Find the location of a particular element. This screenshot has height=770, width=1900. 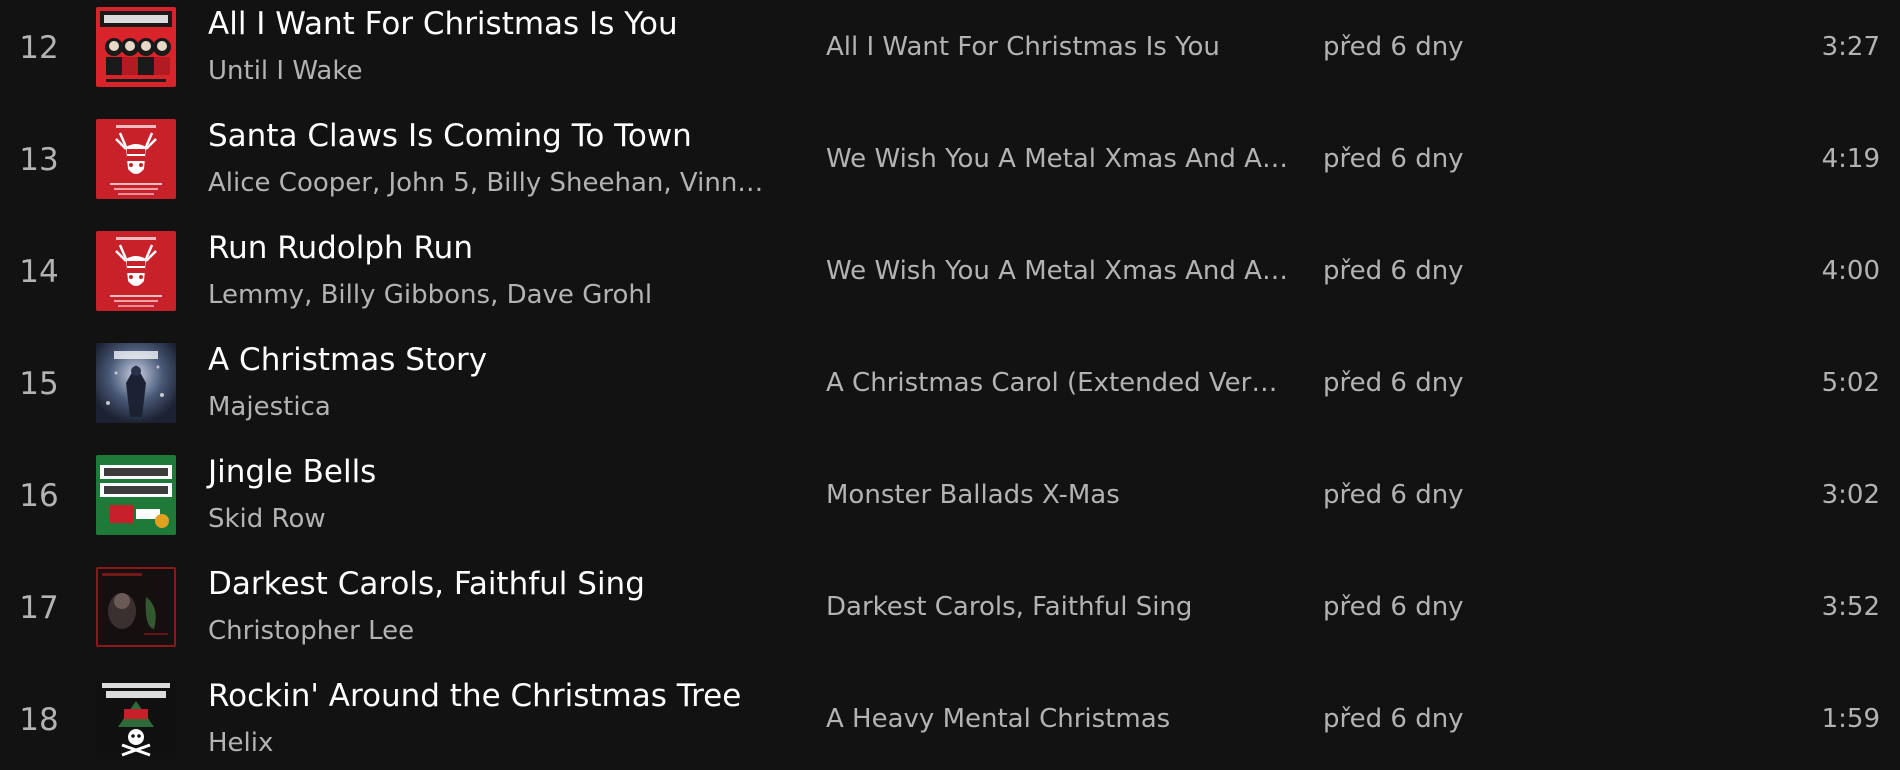

monster-ballads-cover-icon is located at coordinates (136, 495).